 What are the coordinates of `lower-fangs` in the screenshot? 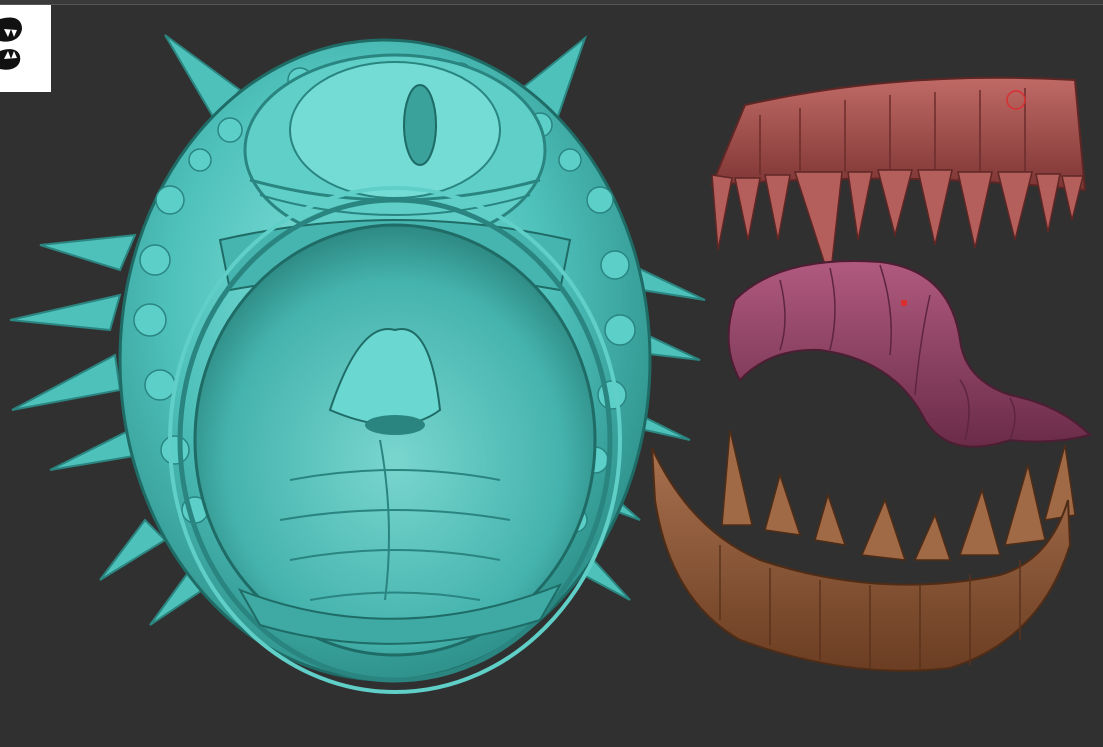 It's located at (898, 495).